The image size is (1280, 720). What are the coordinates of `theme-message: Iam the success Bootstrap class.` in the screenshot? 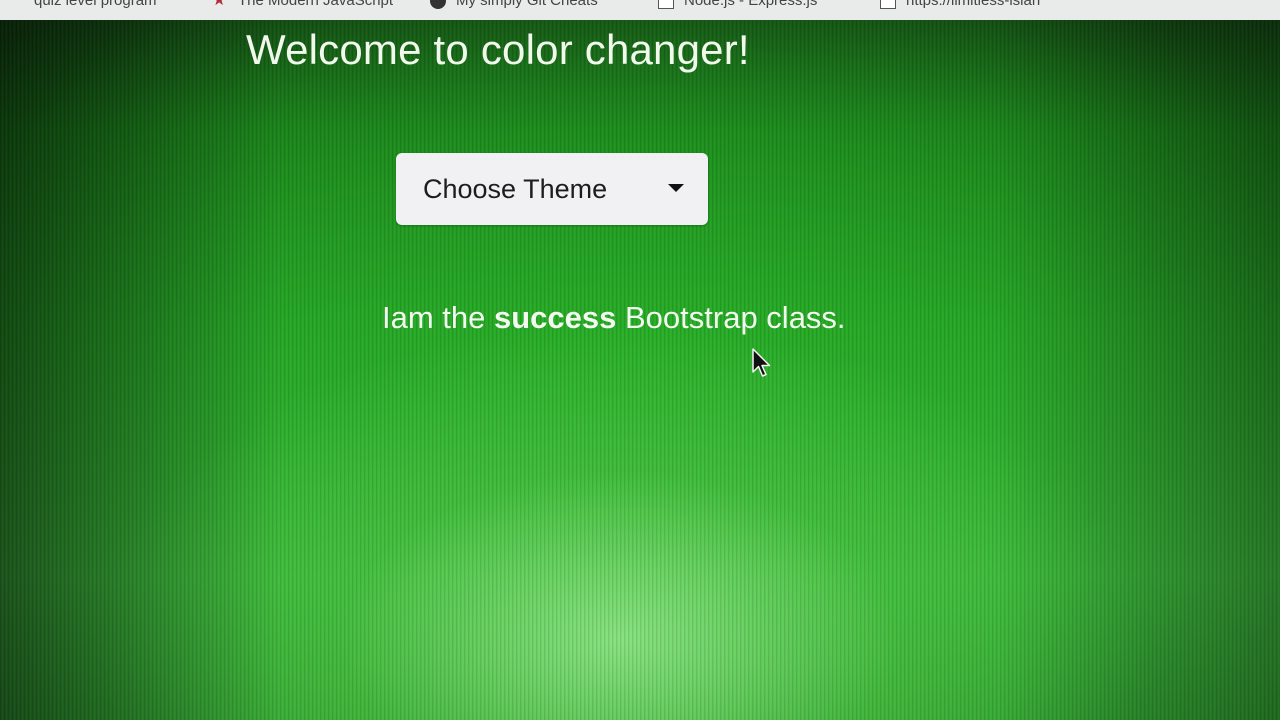 It's located at (614, 318).